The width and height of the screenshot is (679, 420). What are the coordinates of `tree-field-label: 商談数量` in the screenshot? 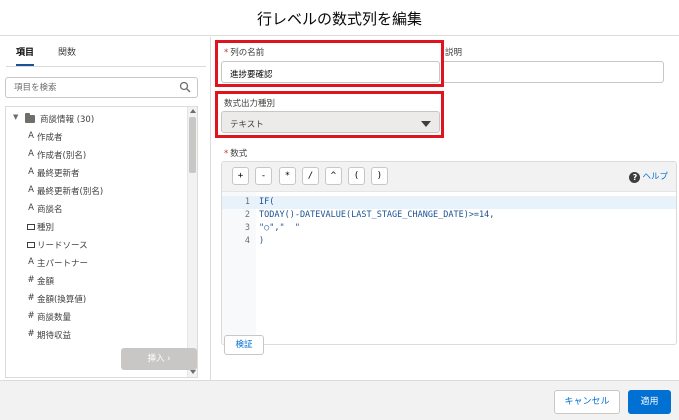 It's located at (54, 318).